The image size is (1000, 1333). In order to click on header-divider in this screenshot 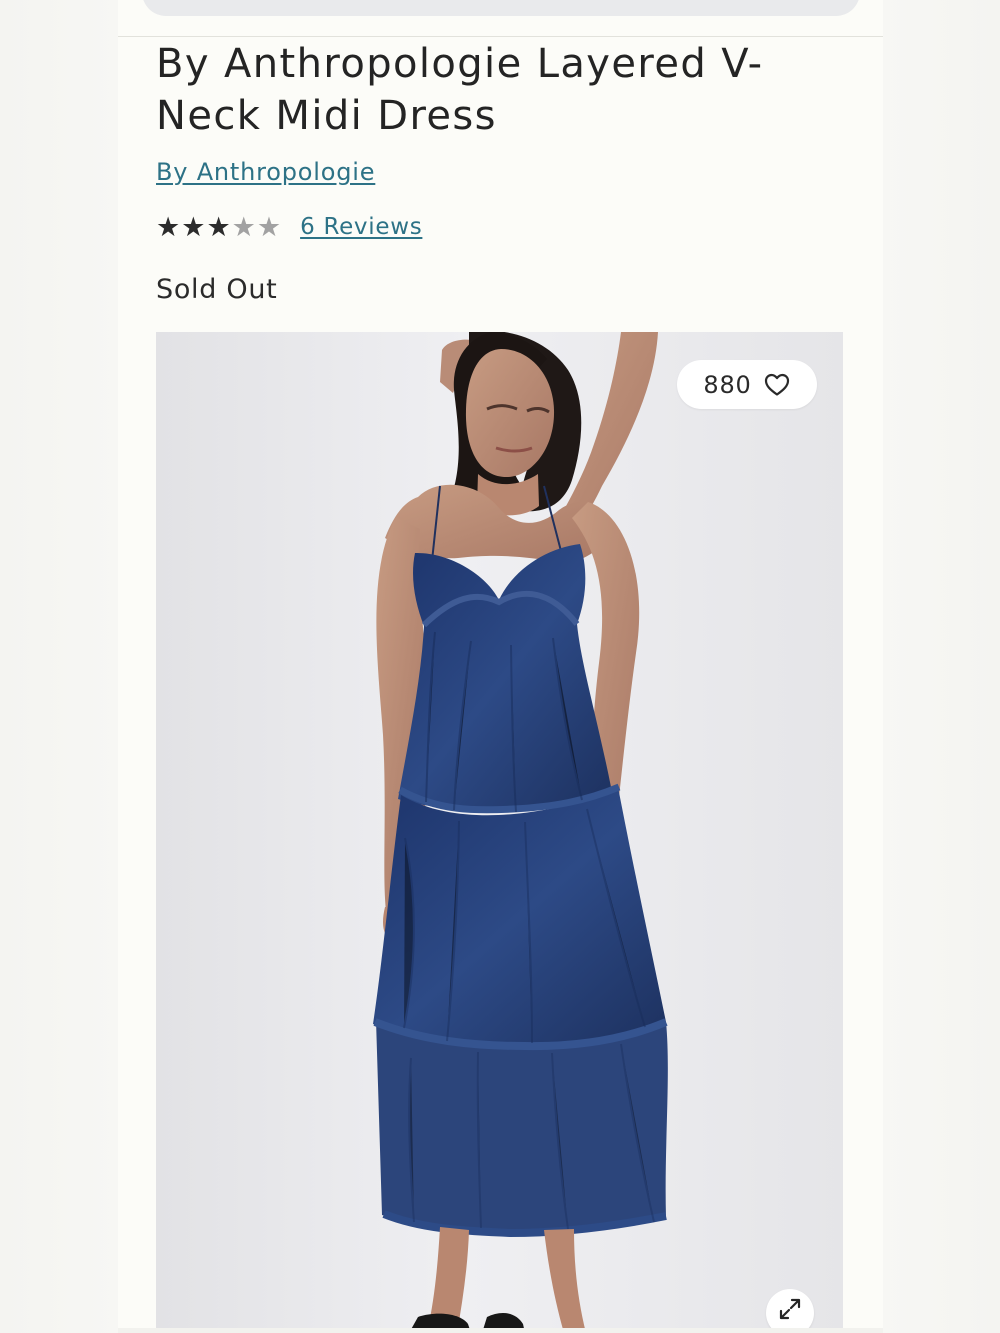, I will do `click(500, 36)`.